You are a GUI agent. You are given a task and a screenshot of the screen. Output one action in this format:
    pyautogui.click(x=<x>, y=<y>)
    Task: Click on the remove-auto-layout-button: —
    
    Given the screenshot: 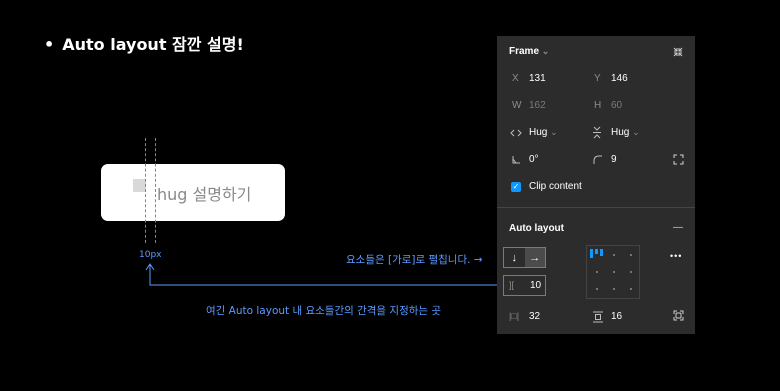 What is the action you would take?
    pyautogui.click(x=678, y=227)
    